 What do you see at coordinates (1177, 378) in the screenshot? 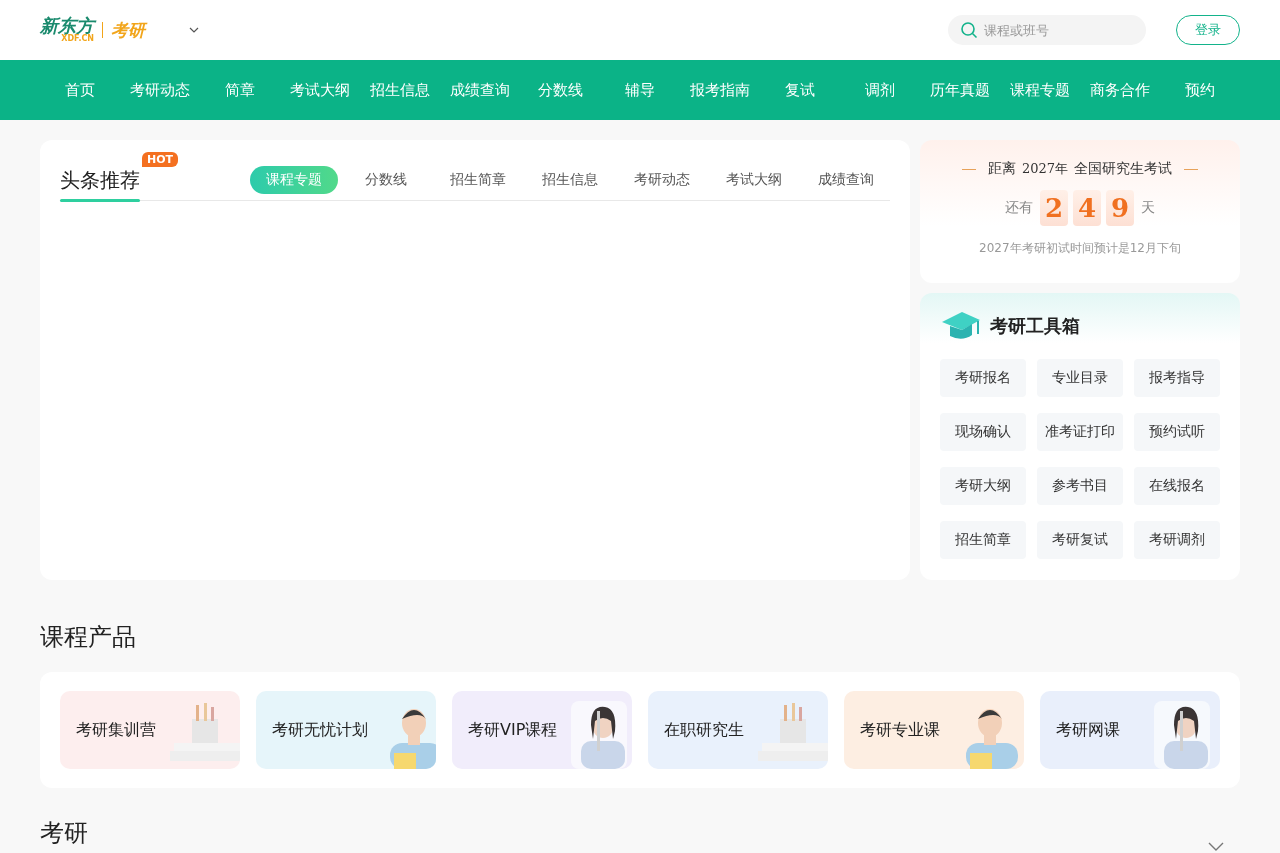
I see `tool-button: 报考指导` at bounding box center [1177, 378].